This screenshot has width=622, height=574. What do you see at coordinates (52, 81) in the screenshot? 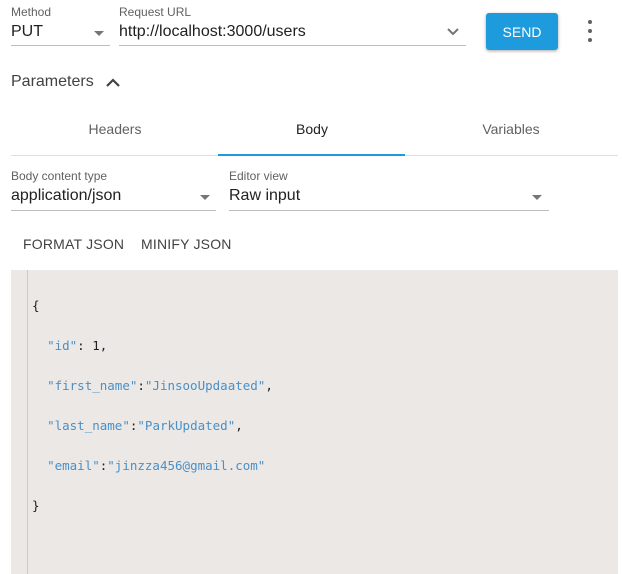
I see `parameters-title: Parameters` at bounding box center [52, 81].